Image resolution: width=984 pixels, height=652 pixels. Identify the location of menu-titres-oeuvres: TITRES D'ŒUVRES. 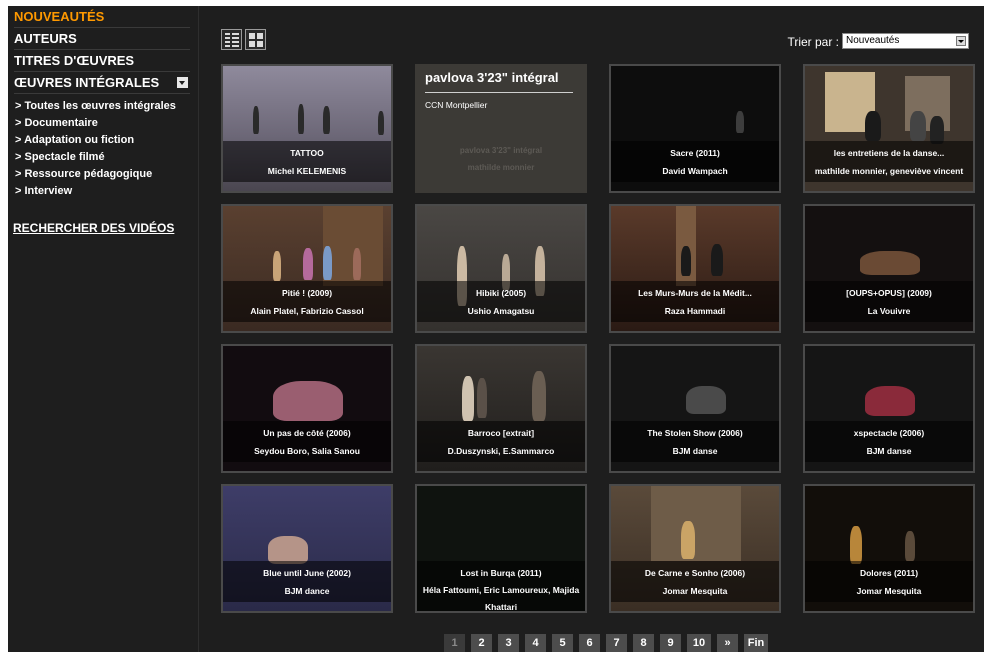
(102, 61).